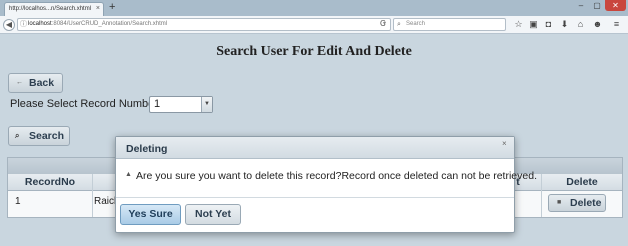 The width and height of the screenshot is (628, 246). I want to click on cell-recordno: 1, so click(18, 201).